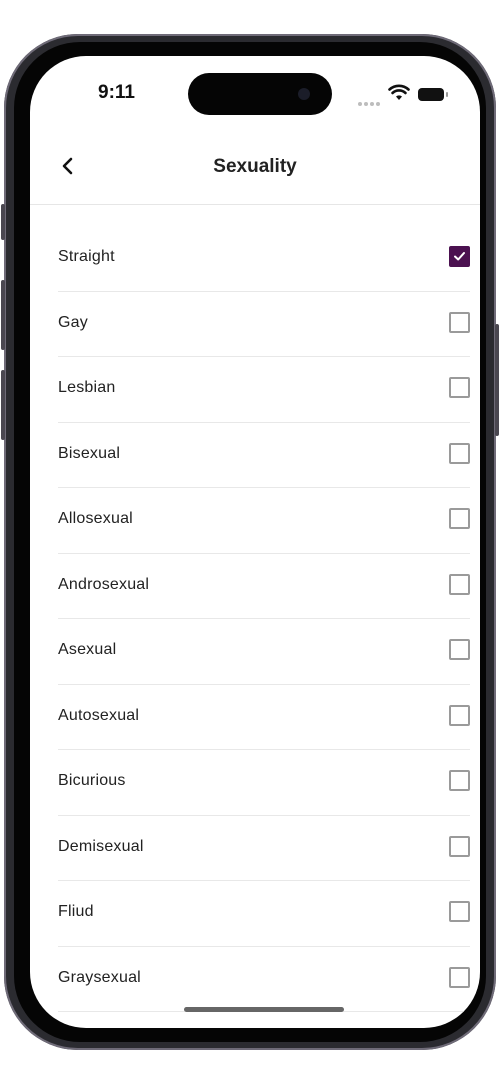 The image size is (500, 1084). I want to click on list-item: Gynosexual, so click(264, 1020).